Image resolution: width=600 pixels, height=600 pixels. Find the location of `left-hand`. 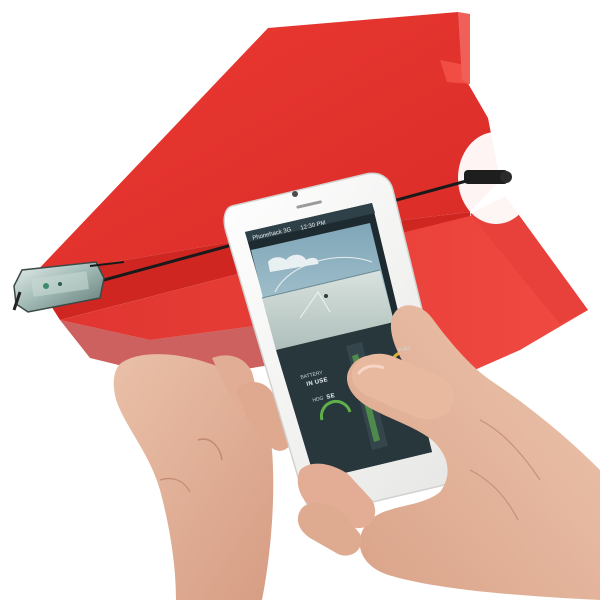

left-hand is located at coordinates (203, 477).